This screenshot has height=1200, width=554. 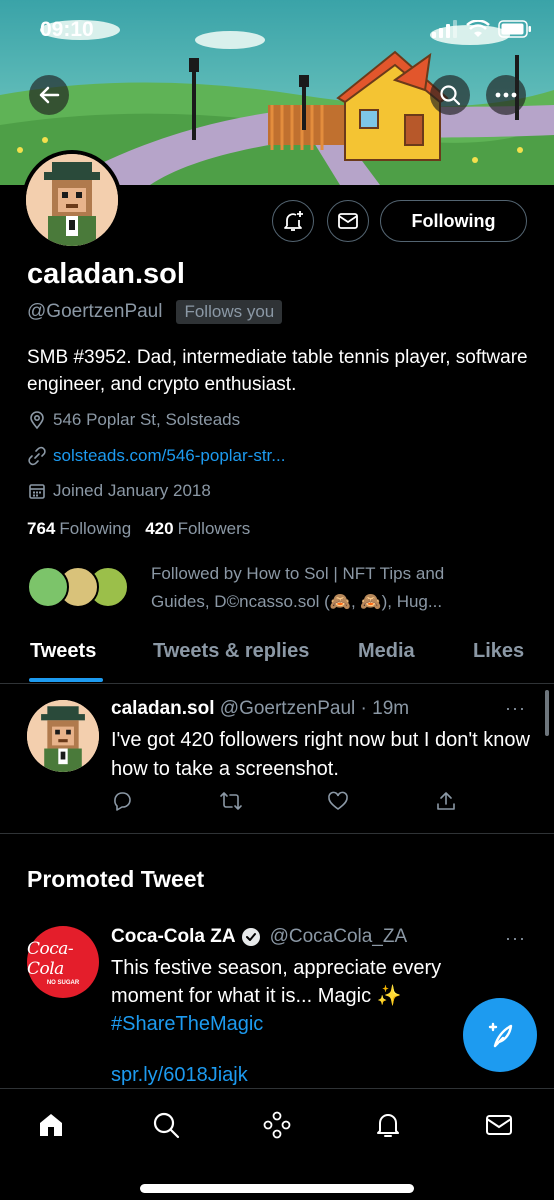 I want to click on tweet-time: · 19m, so click(x=385, y=708).